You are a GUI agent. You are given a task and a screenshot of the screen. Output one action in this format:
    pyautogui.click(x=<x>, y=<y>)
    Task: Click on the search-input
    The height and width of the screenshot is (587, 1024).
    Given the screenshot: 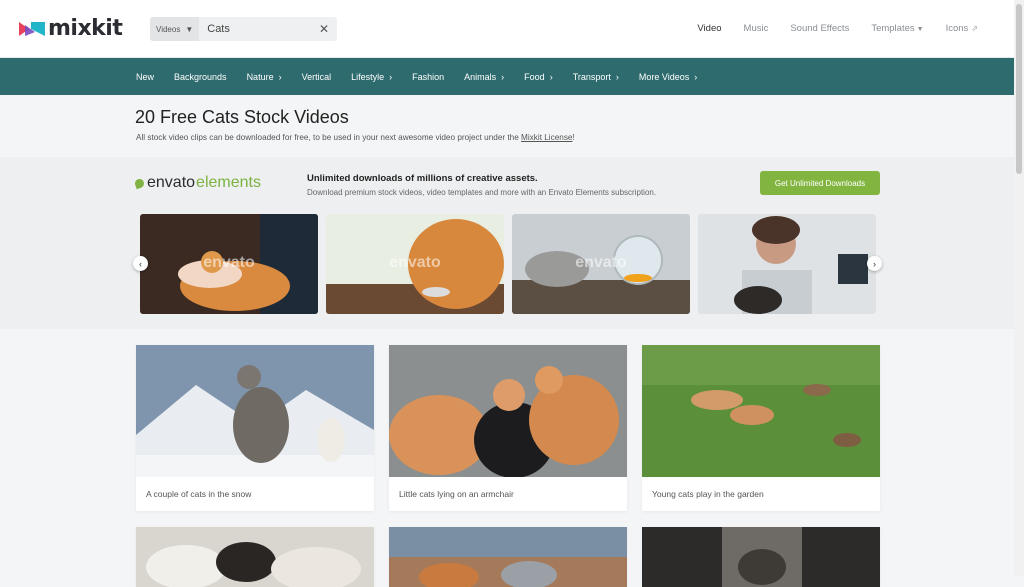 What is the action you would take?
    pyautogui.click(x=254, y=29)
    